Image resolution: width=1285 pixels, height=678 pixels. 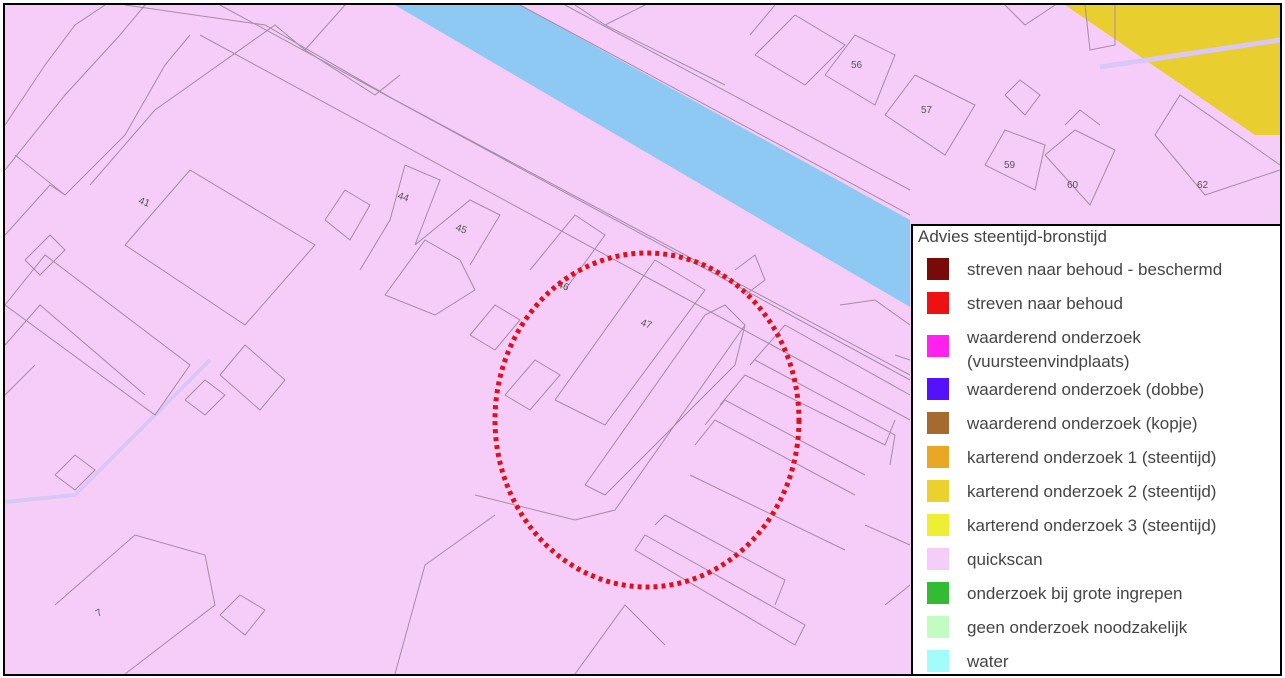 What do you see at coordinates (1092, 491) in the screenshot?
I see `legend-label: karterend onderzoek 2 (steentijd)` at bounding box center [1092, 491].